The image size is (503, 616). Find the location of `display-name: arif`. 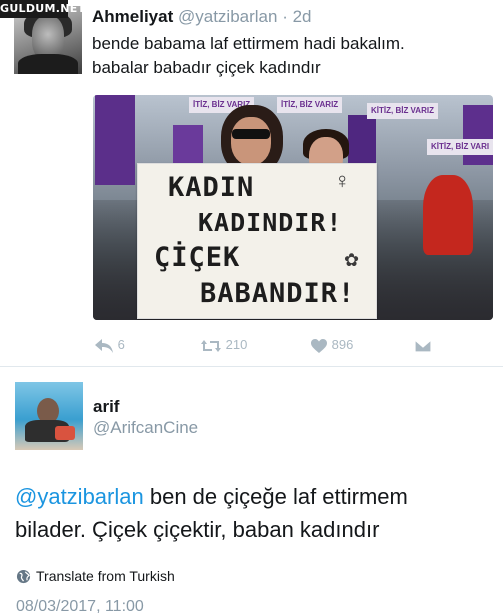

display-name: arif is located at coordinates (106, 407).